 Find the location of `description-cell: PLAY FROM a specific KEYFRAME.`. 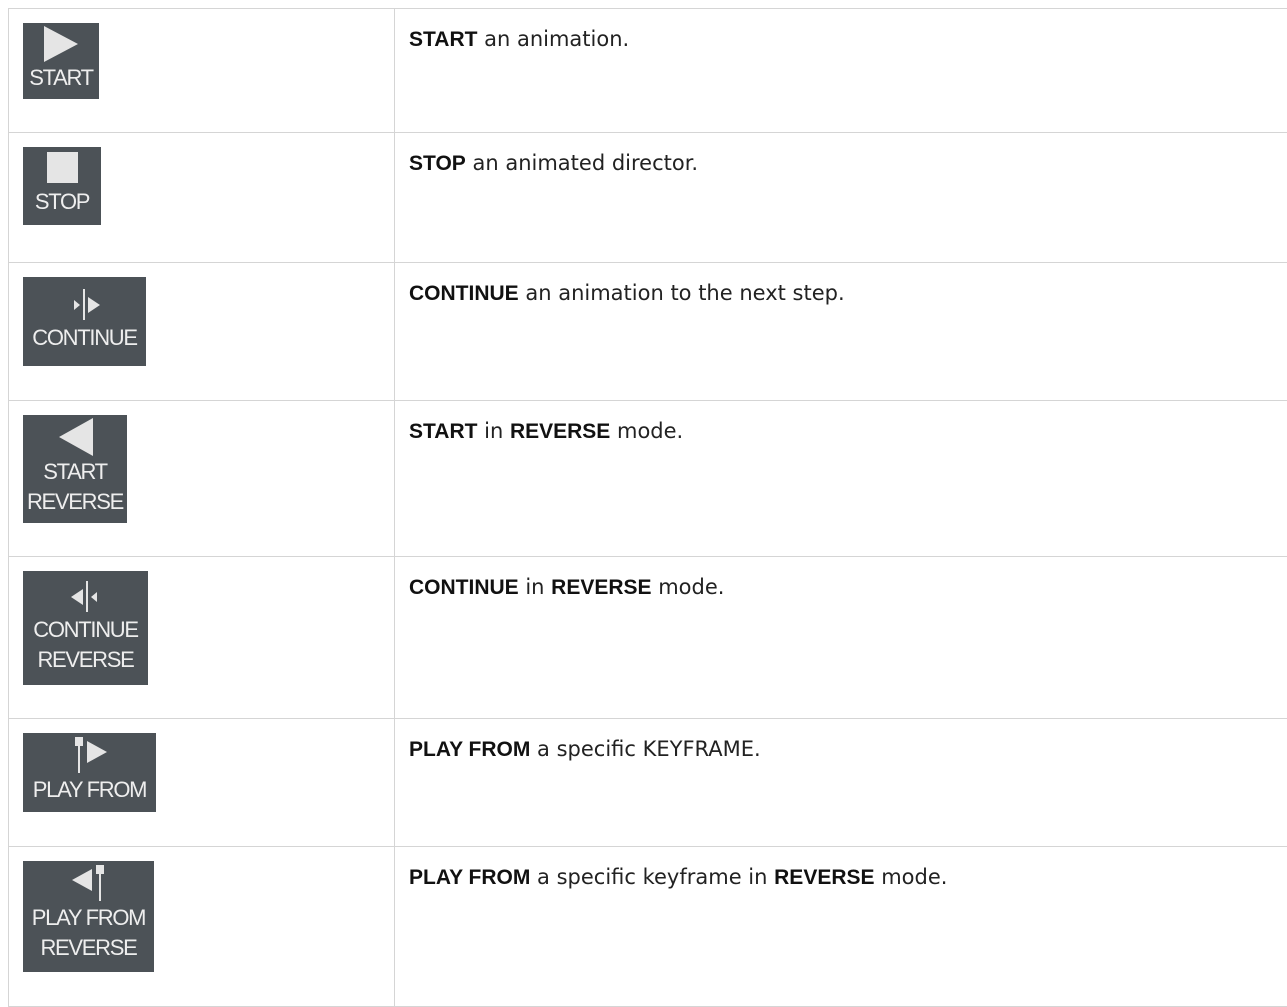

description-cell: PLAY FROM a specific KEYFRAME. is located at coordinates (841, 783).